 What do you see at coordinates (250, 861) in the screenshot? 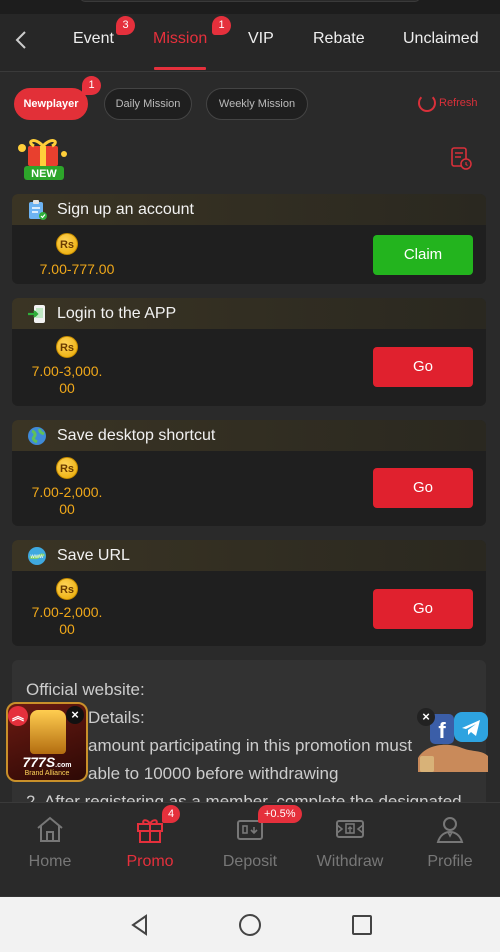
I see `nav-label: Deposit` at bounding box center [250, 861].